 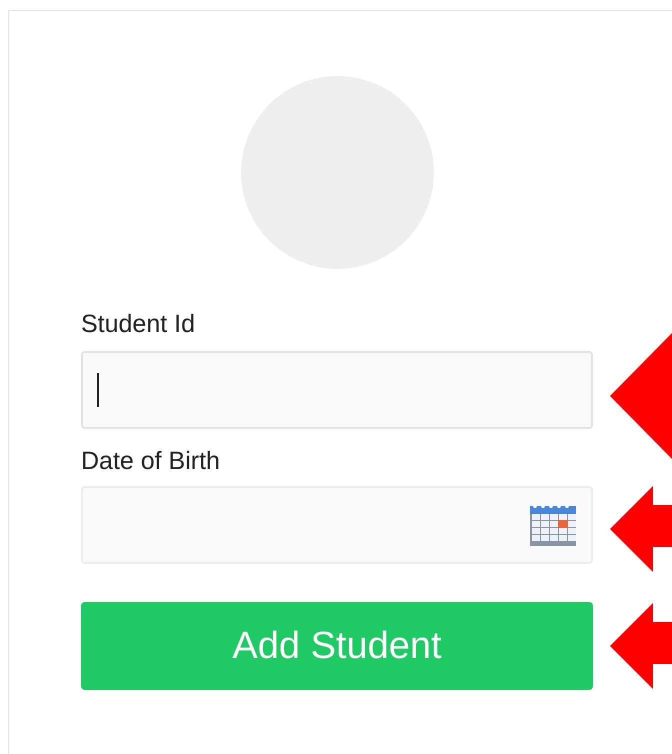 I want to click on field-label: Date of Birth, so click(x=151, y=461).